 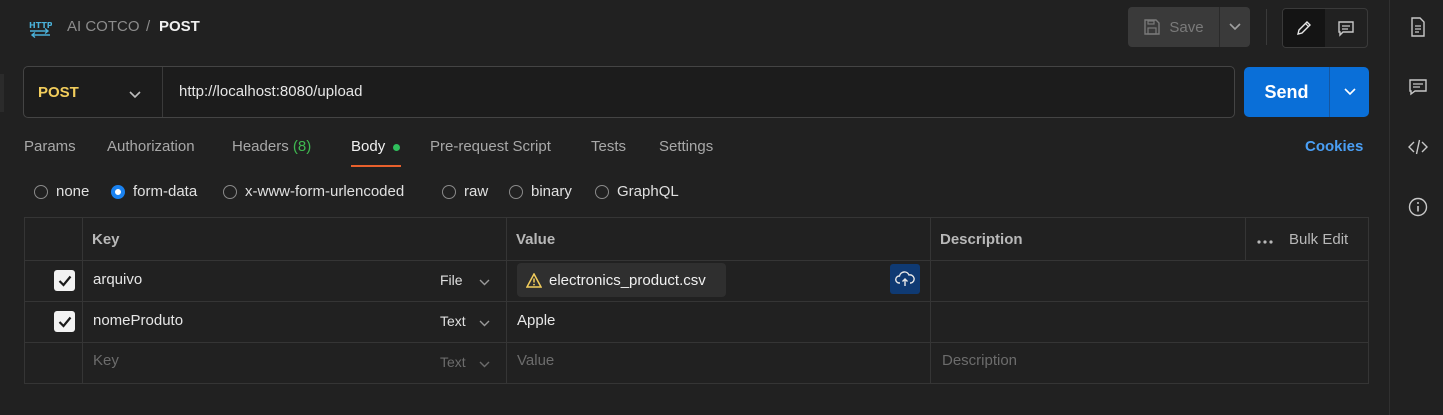 I want to click on radio-label: raw, so click(x=476, y=191).